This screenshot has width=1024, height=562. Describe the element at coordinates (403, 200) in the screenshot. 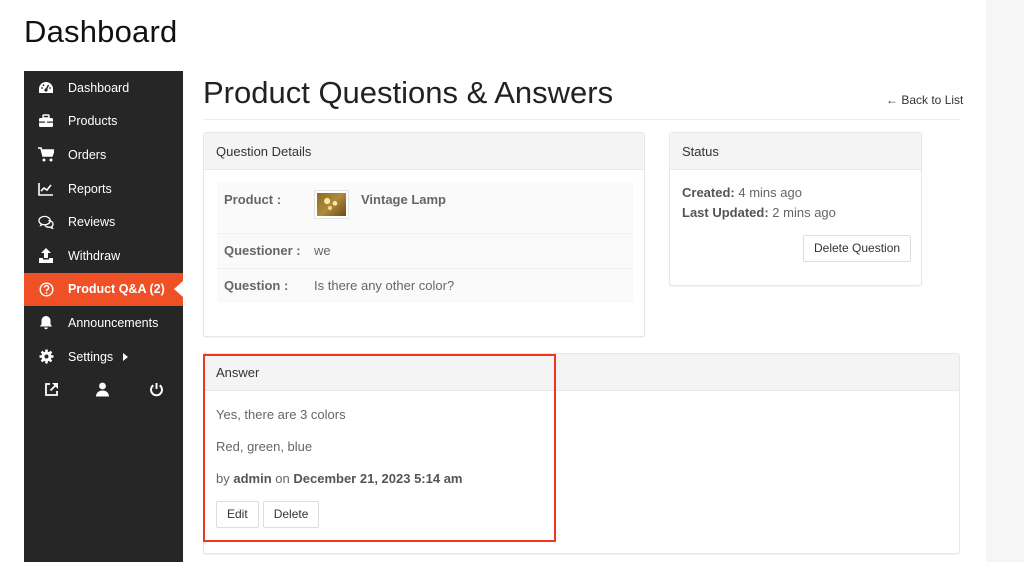

I see `product-name-link: Vintage Lamp` at that location.